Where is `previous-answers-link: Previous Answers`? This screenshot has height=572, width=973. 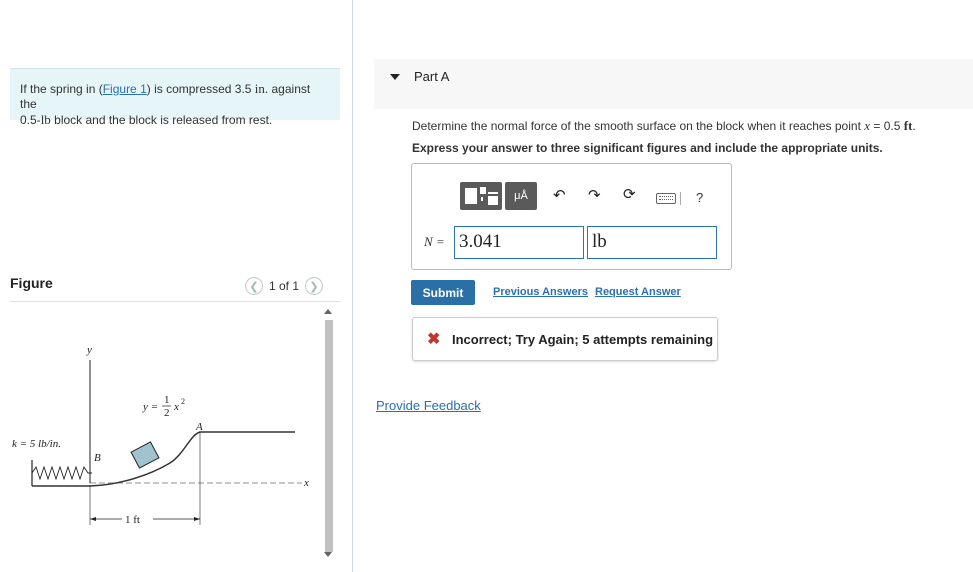
previous-answers-link: Previous Answers is located at coordinates (540, 292).